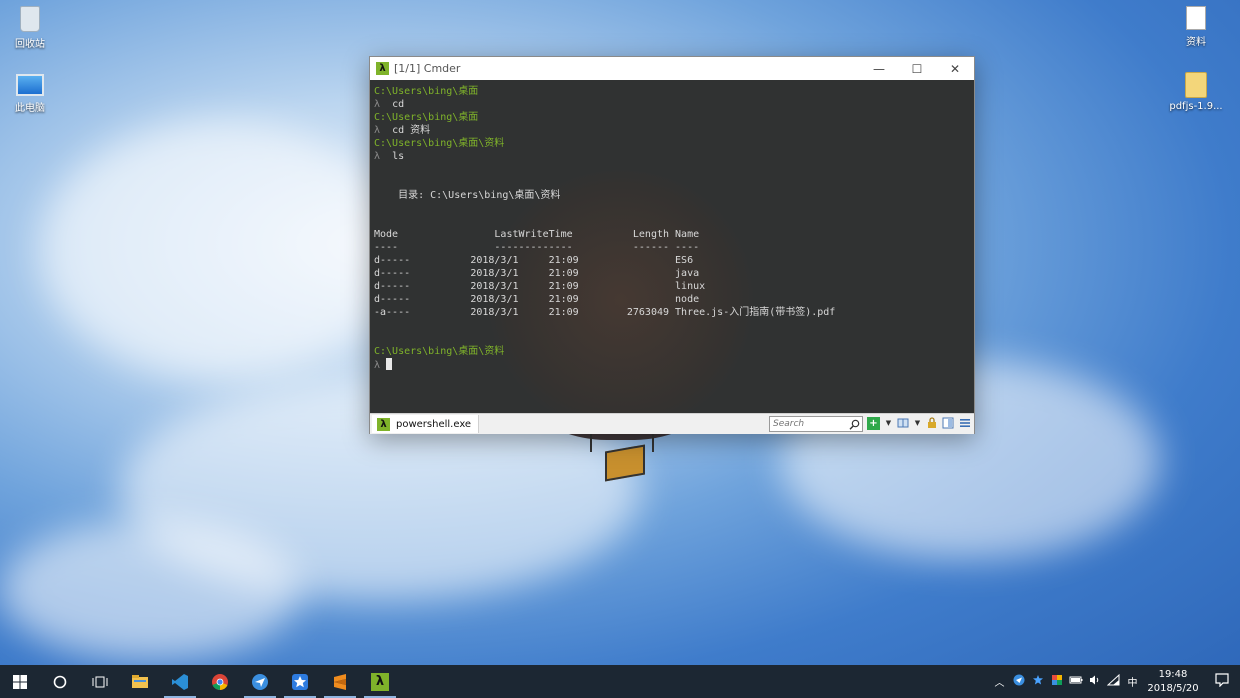  Describe the element at coordinates (809, 424) in the screenshot. I see `search-input` at that location.